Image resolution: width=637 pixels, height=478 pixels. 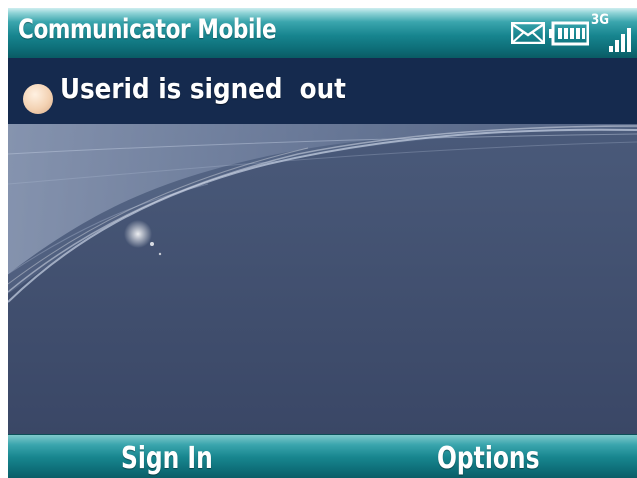 What do you see at coordinates (147, 29) in the screenshot?
I see `app-title: Communicator Mobile` at bounding box center [147, 29].